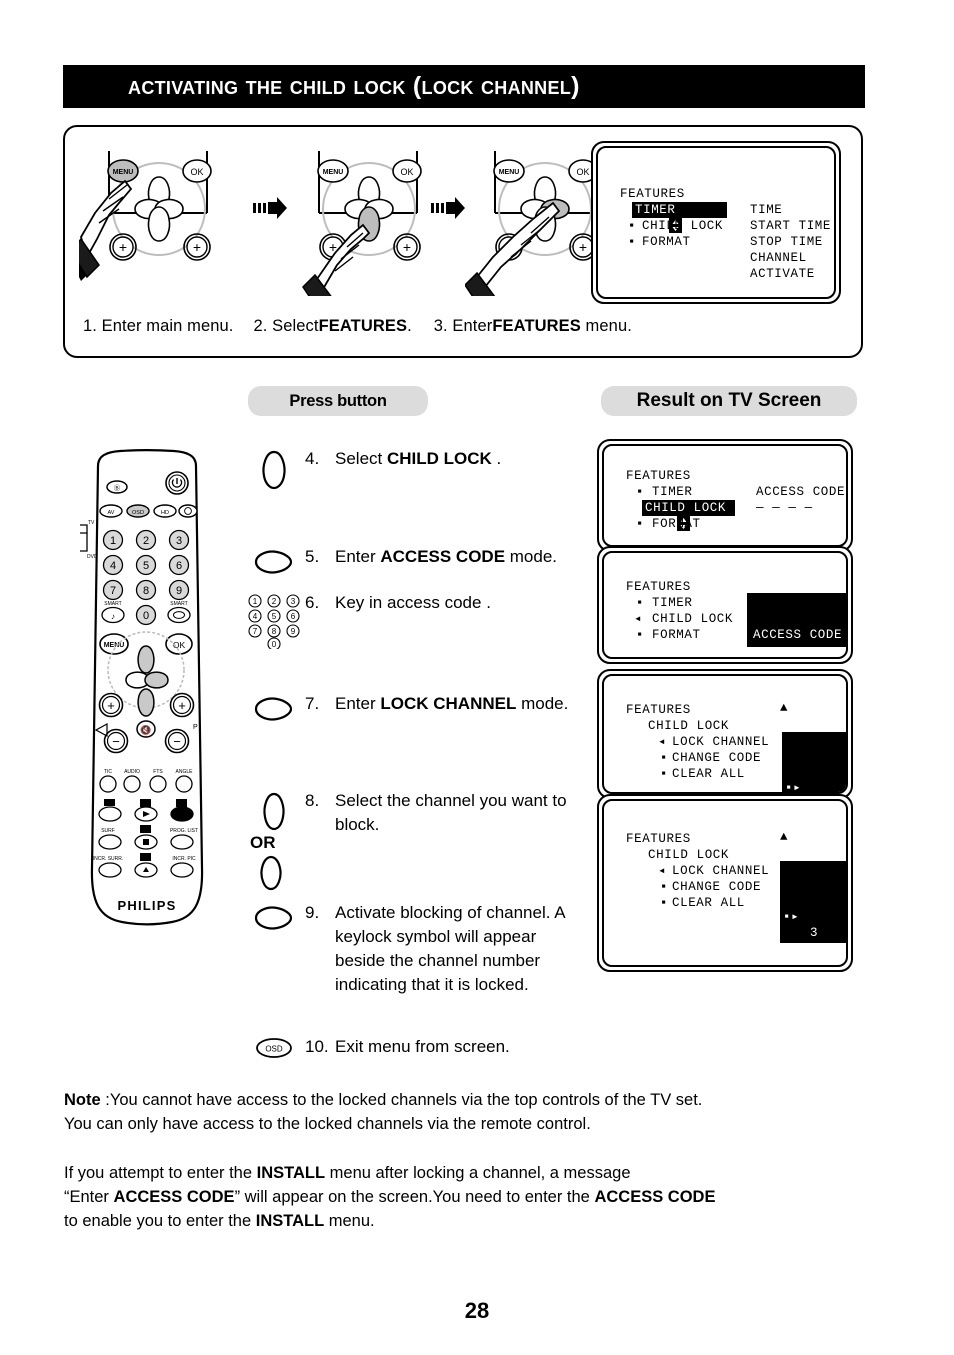  I want to click on step-7-text-pre: Enter, so click(358, 703).